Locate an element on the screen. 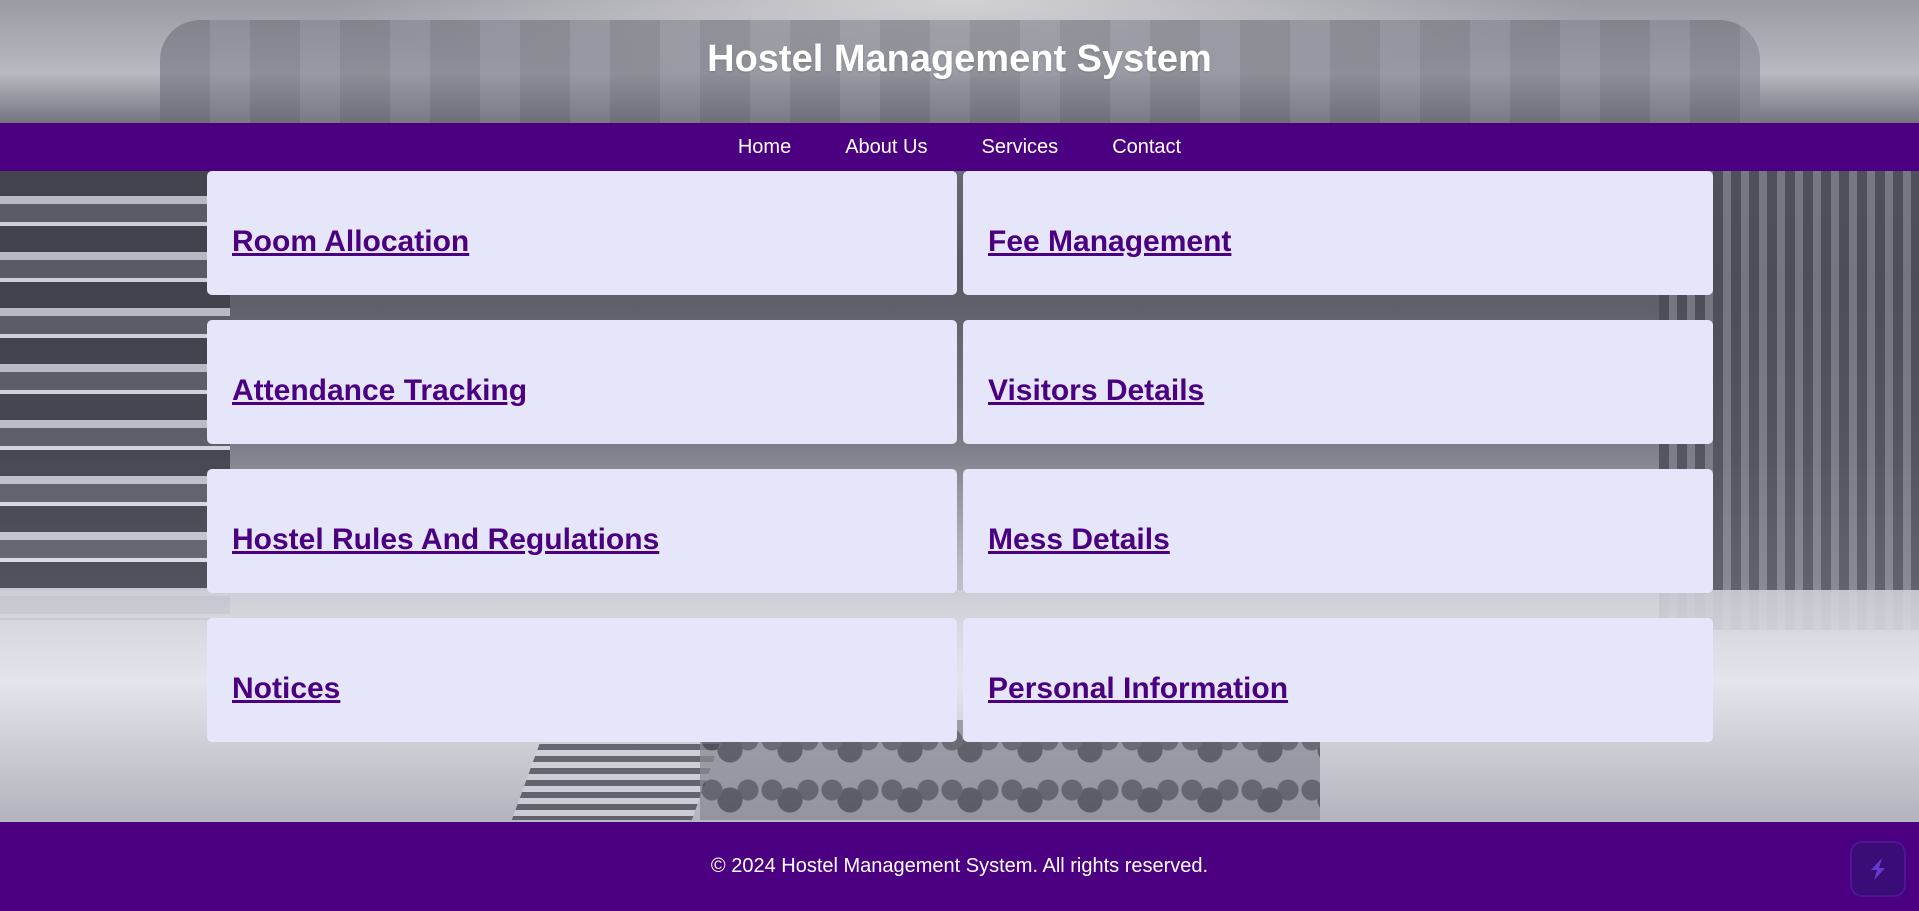 The width and height of the screenshot is (1919, 911). room-allocation-link: Room Allocation is located at coordinates (350, 242).